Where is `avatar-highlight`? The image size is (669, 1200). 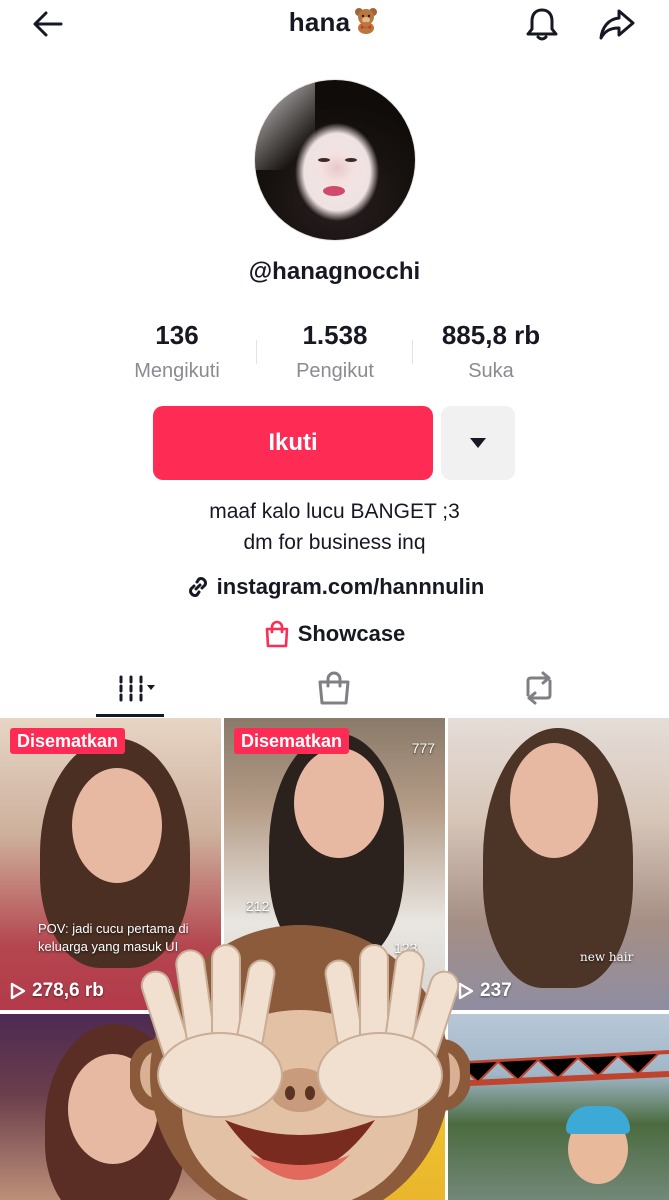
avatar-highlight is located at coordinates (285, 125).